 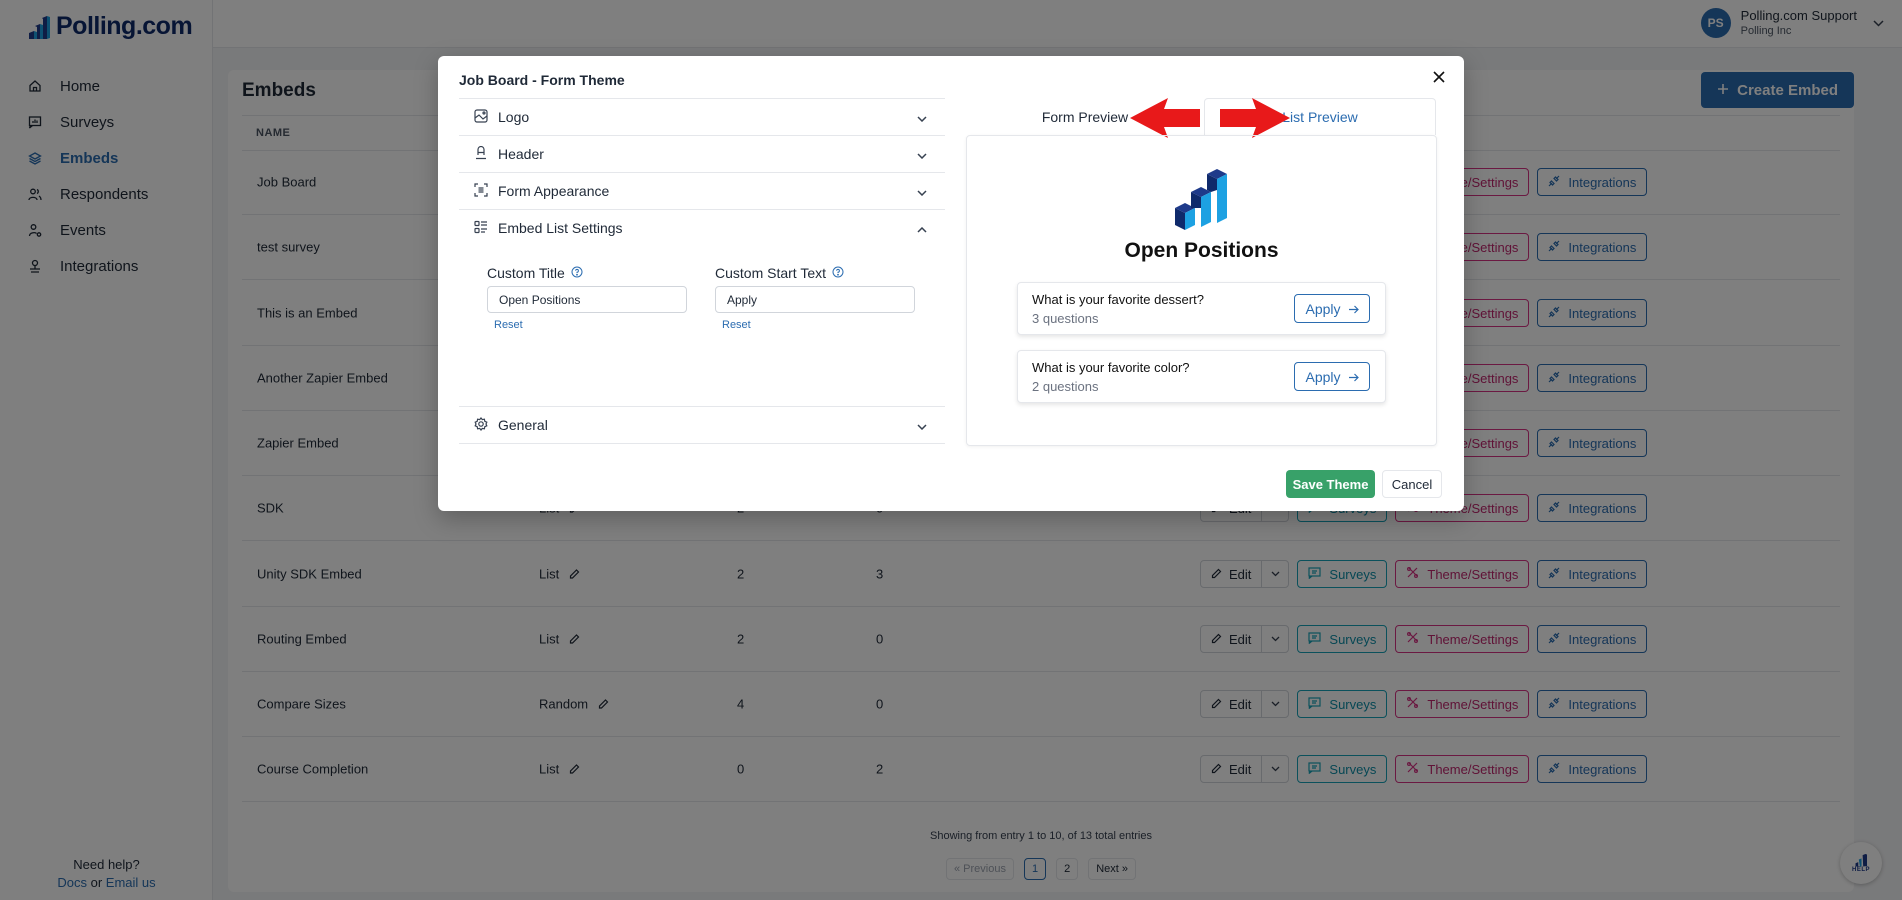 What do you see at coordinates (1201, 199) in the screenshot?
I see `polling-logo-icon` at bounding box center [1201, 199].